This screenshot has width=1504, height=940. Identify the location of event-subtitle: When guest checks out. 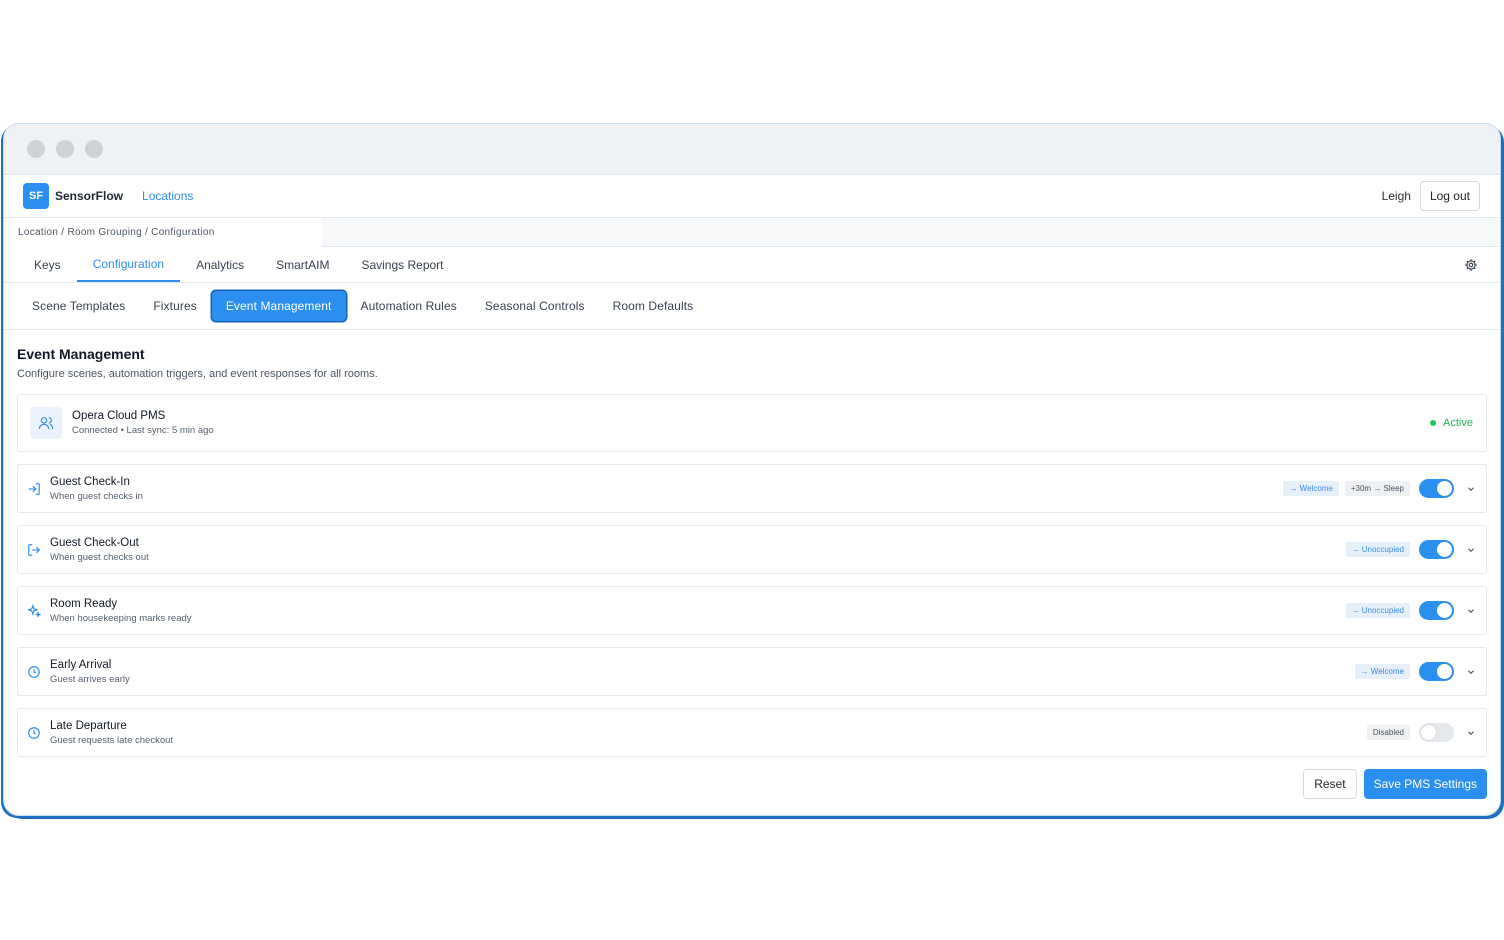
(99, 557).